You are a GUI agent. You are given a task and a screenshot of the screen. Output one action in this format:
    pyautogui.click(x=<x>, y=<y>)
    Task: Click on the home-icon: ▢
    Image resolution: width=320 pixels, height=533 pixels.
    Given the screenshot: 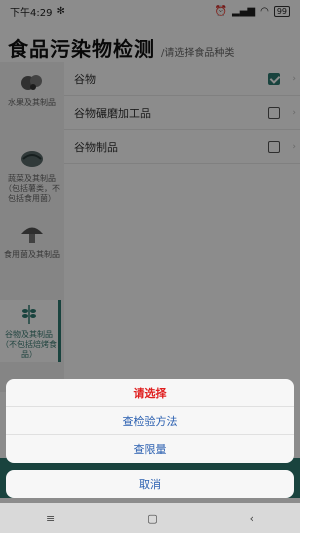 What is the action you would take?
    pyautogui.click(x=152, y=518)
    